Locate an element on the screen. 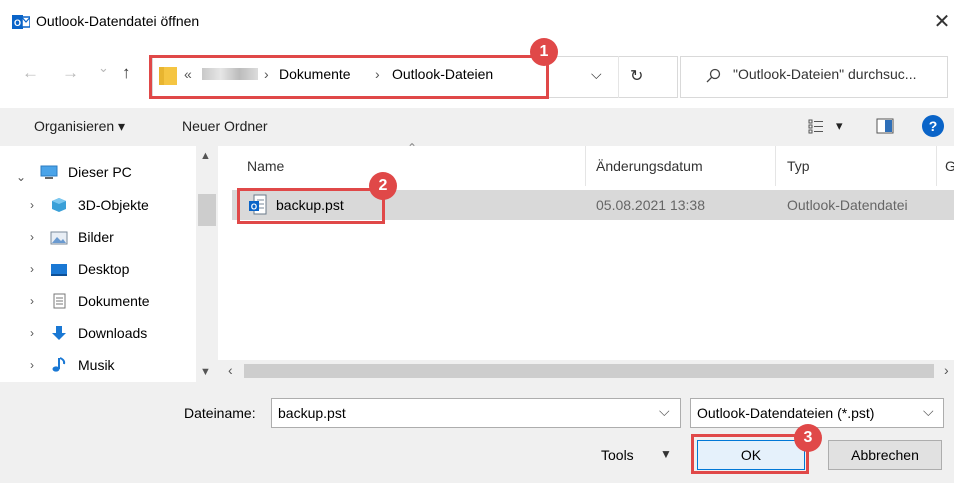 The image size is (954, 483). desktop-icon is located at coordinates (59, 270).